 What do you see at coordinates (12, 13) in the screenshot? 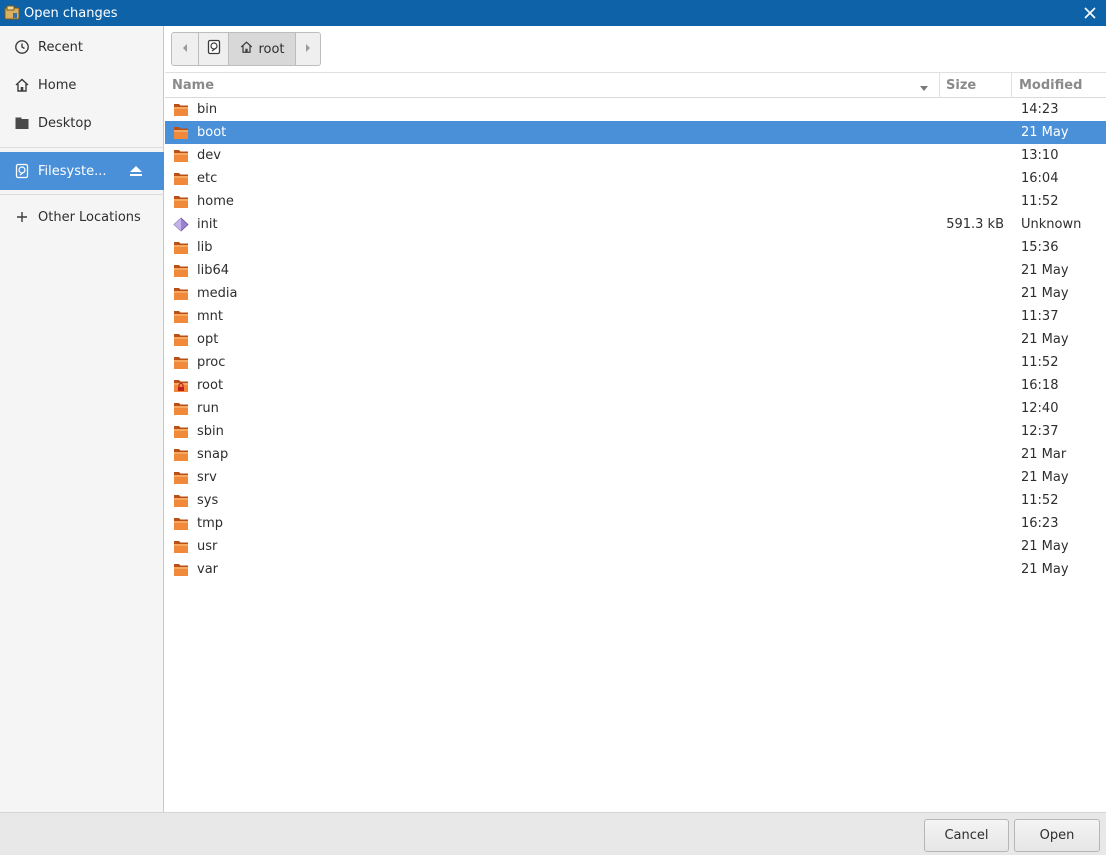
I see `app-icon` at bounding box center [12, 13].